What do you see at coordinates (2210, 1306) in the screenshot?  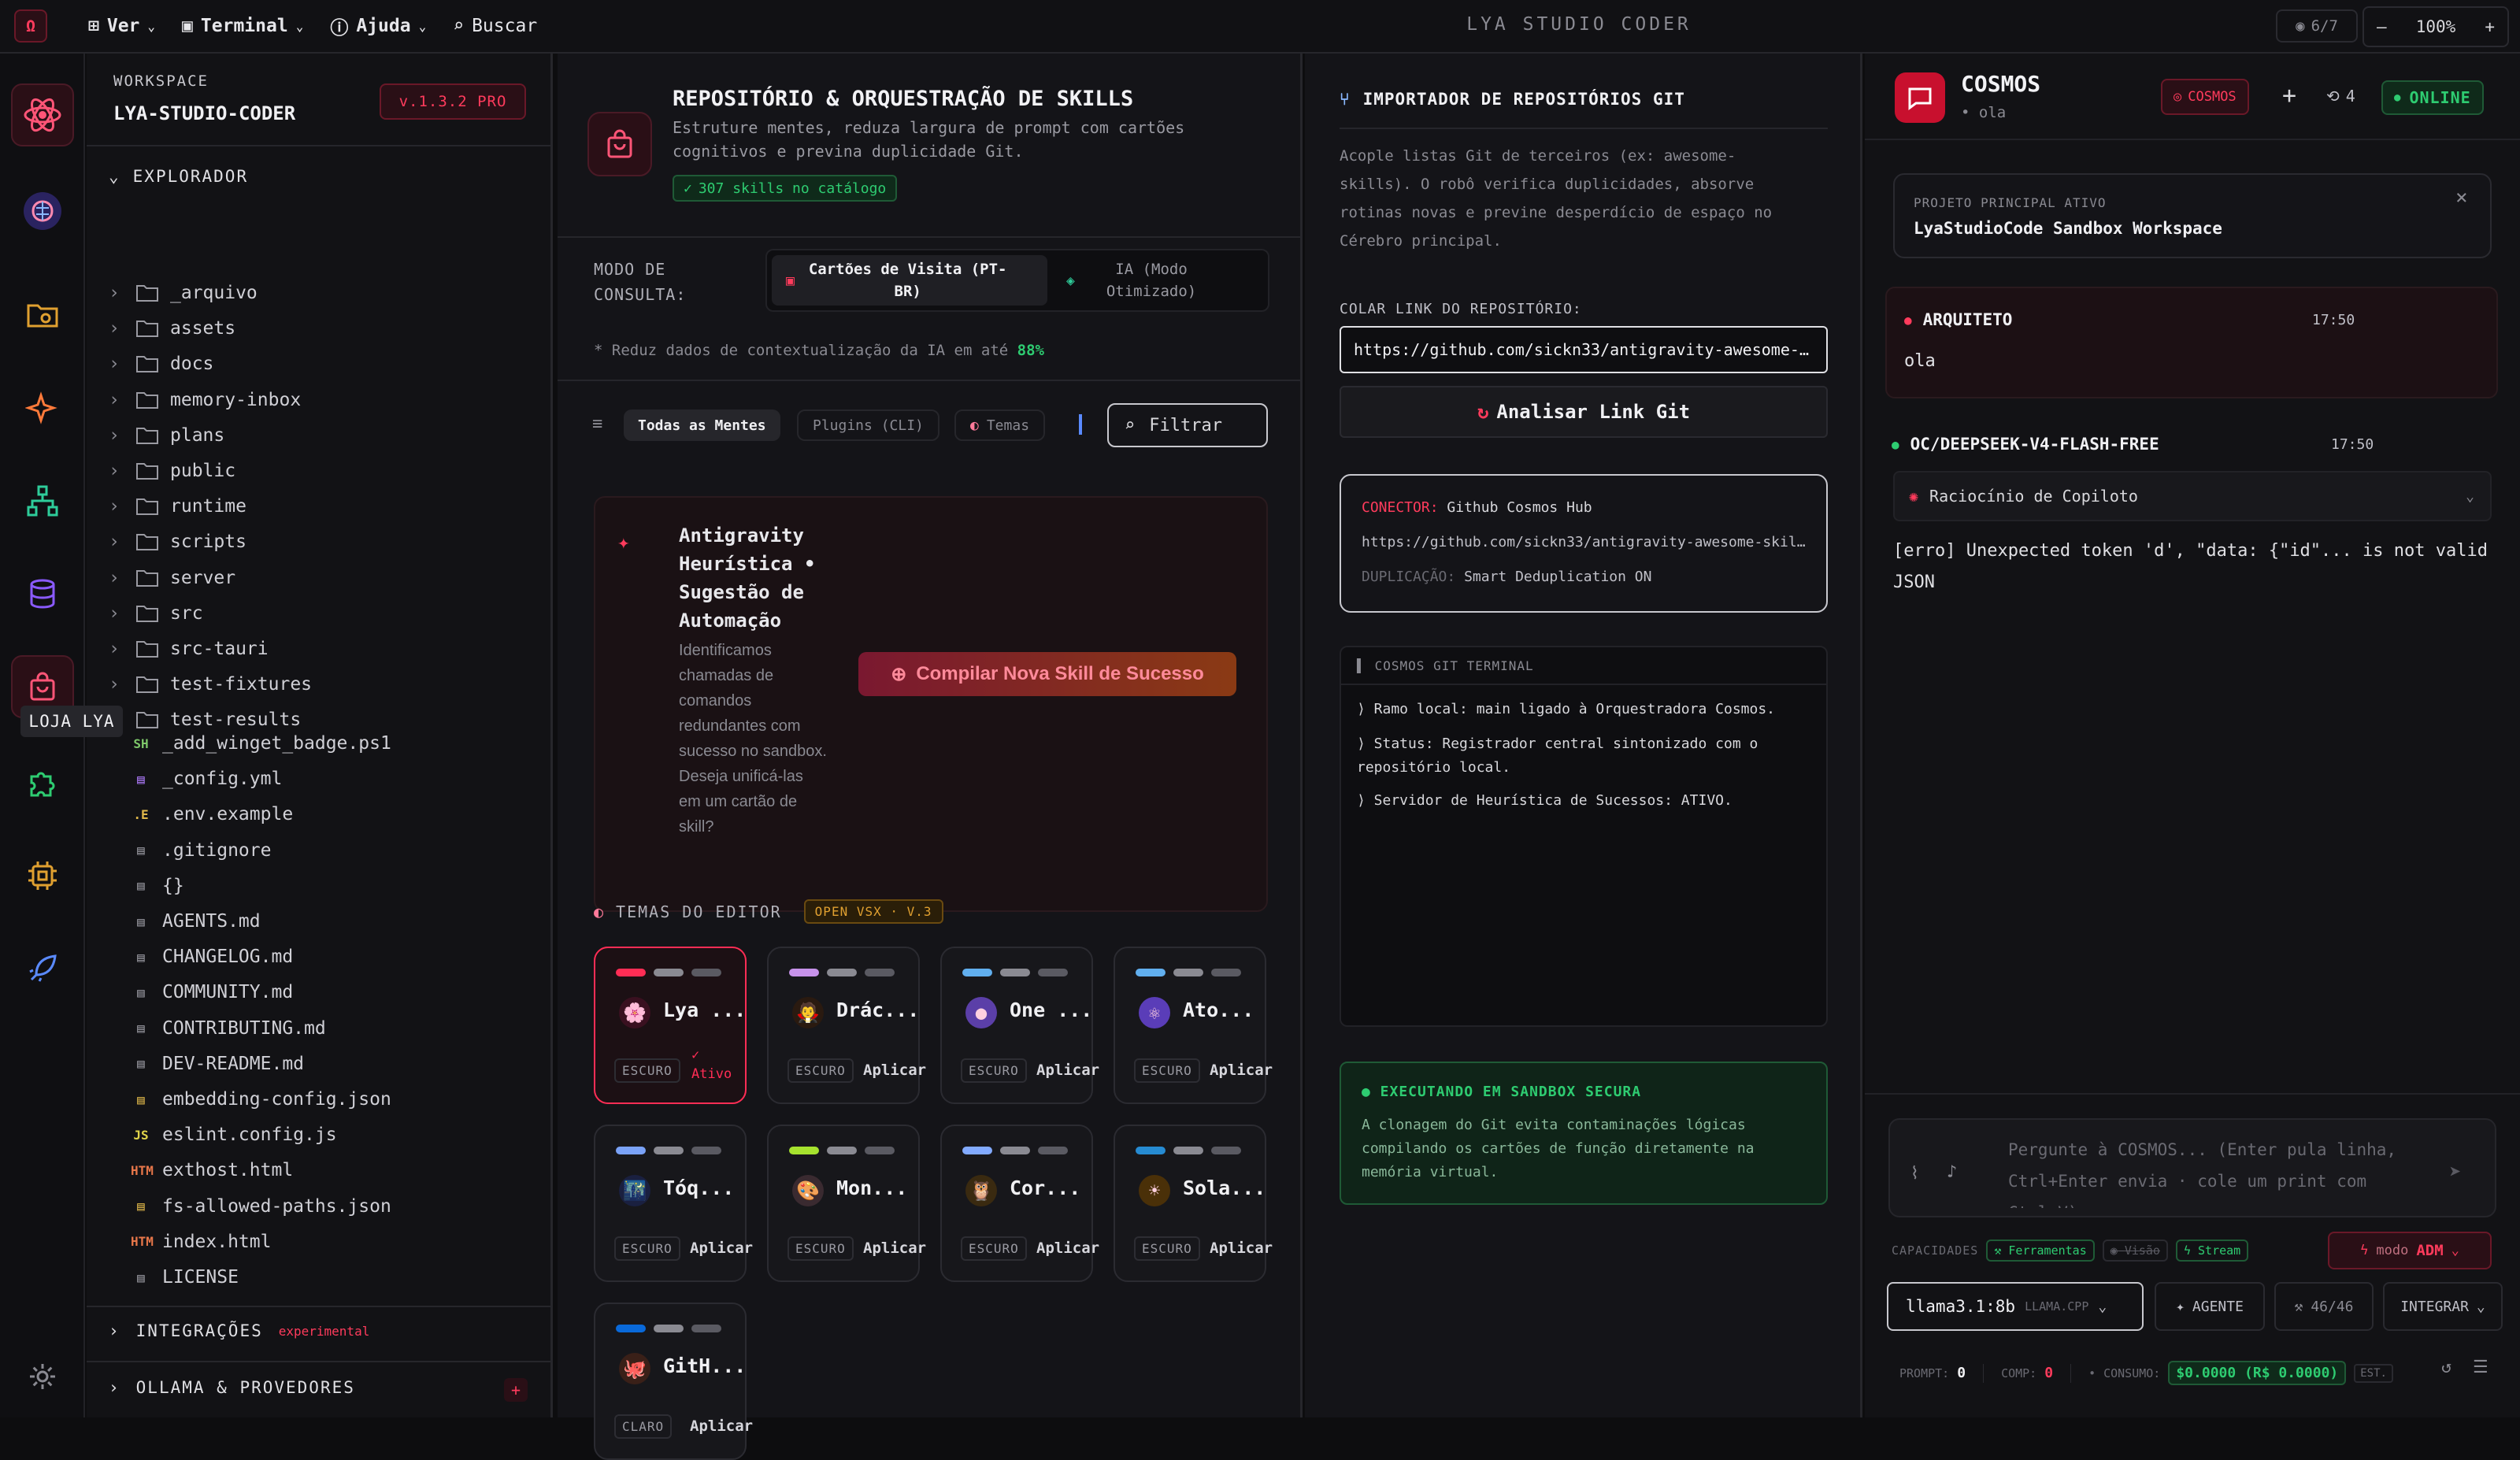 I see `agent-button: ✦ AGENTE` at bounding box center [2210, 1306].